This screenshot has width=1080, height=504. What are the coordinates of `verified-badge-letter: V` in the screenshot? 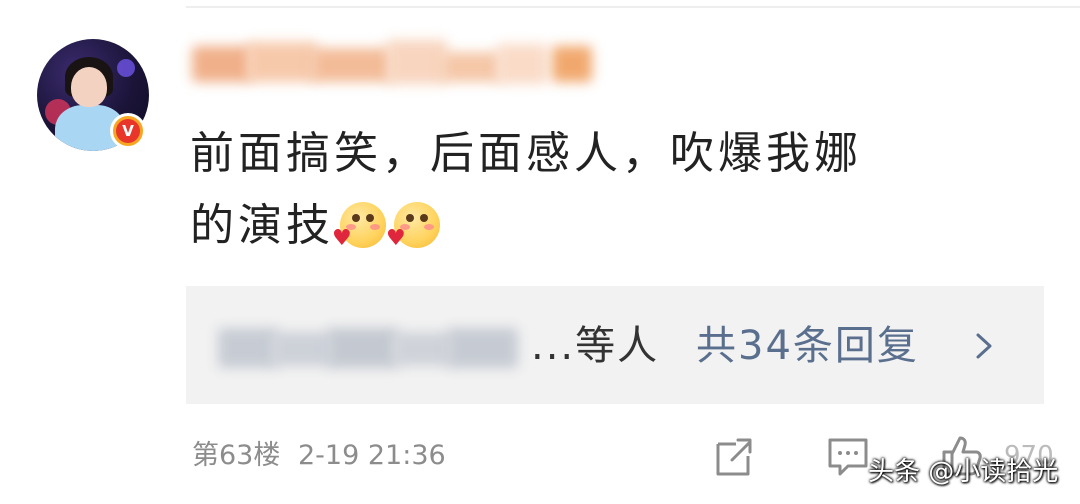 It's located at (128, 131).